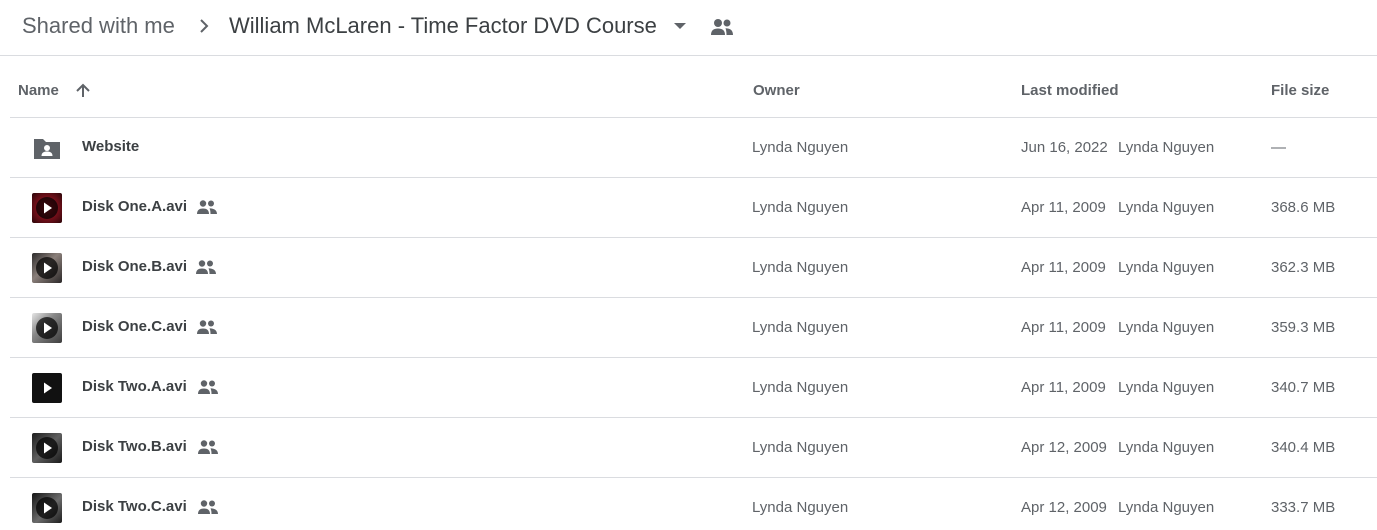  I want to click on chevron-right-icon, so click(204, 26).